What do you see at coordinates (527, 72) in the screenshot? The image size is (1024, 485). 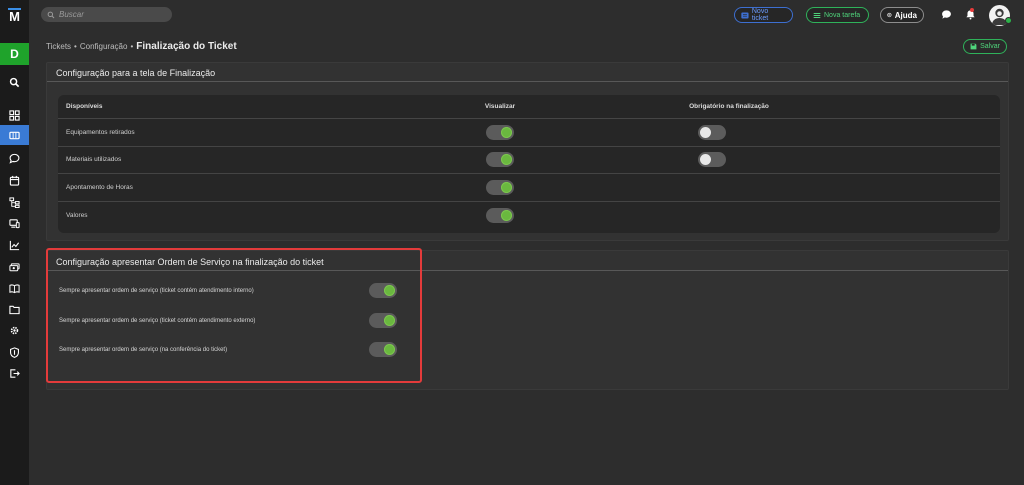 I see `panel-title: Configuração para a tela de Finalização` at bounding box center [527, 72].